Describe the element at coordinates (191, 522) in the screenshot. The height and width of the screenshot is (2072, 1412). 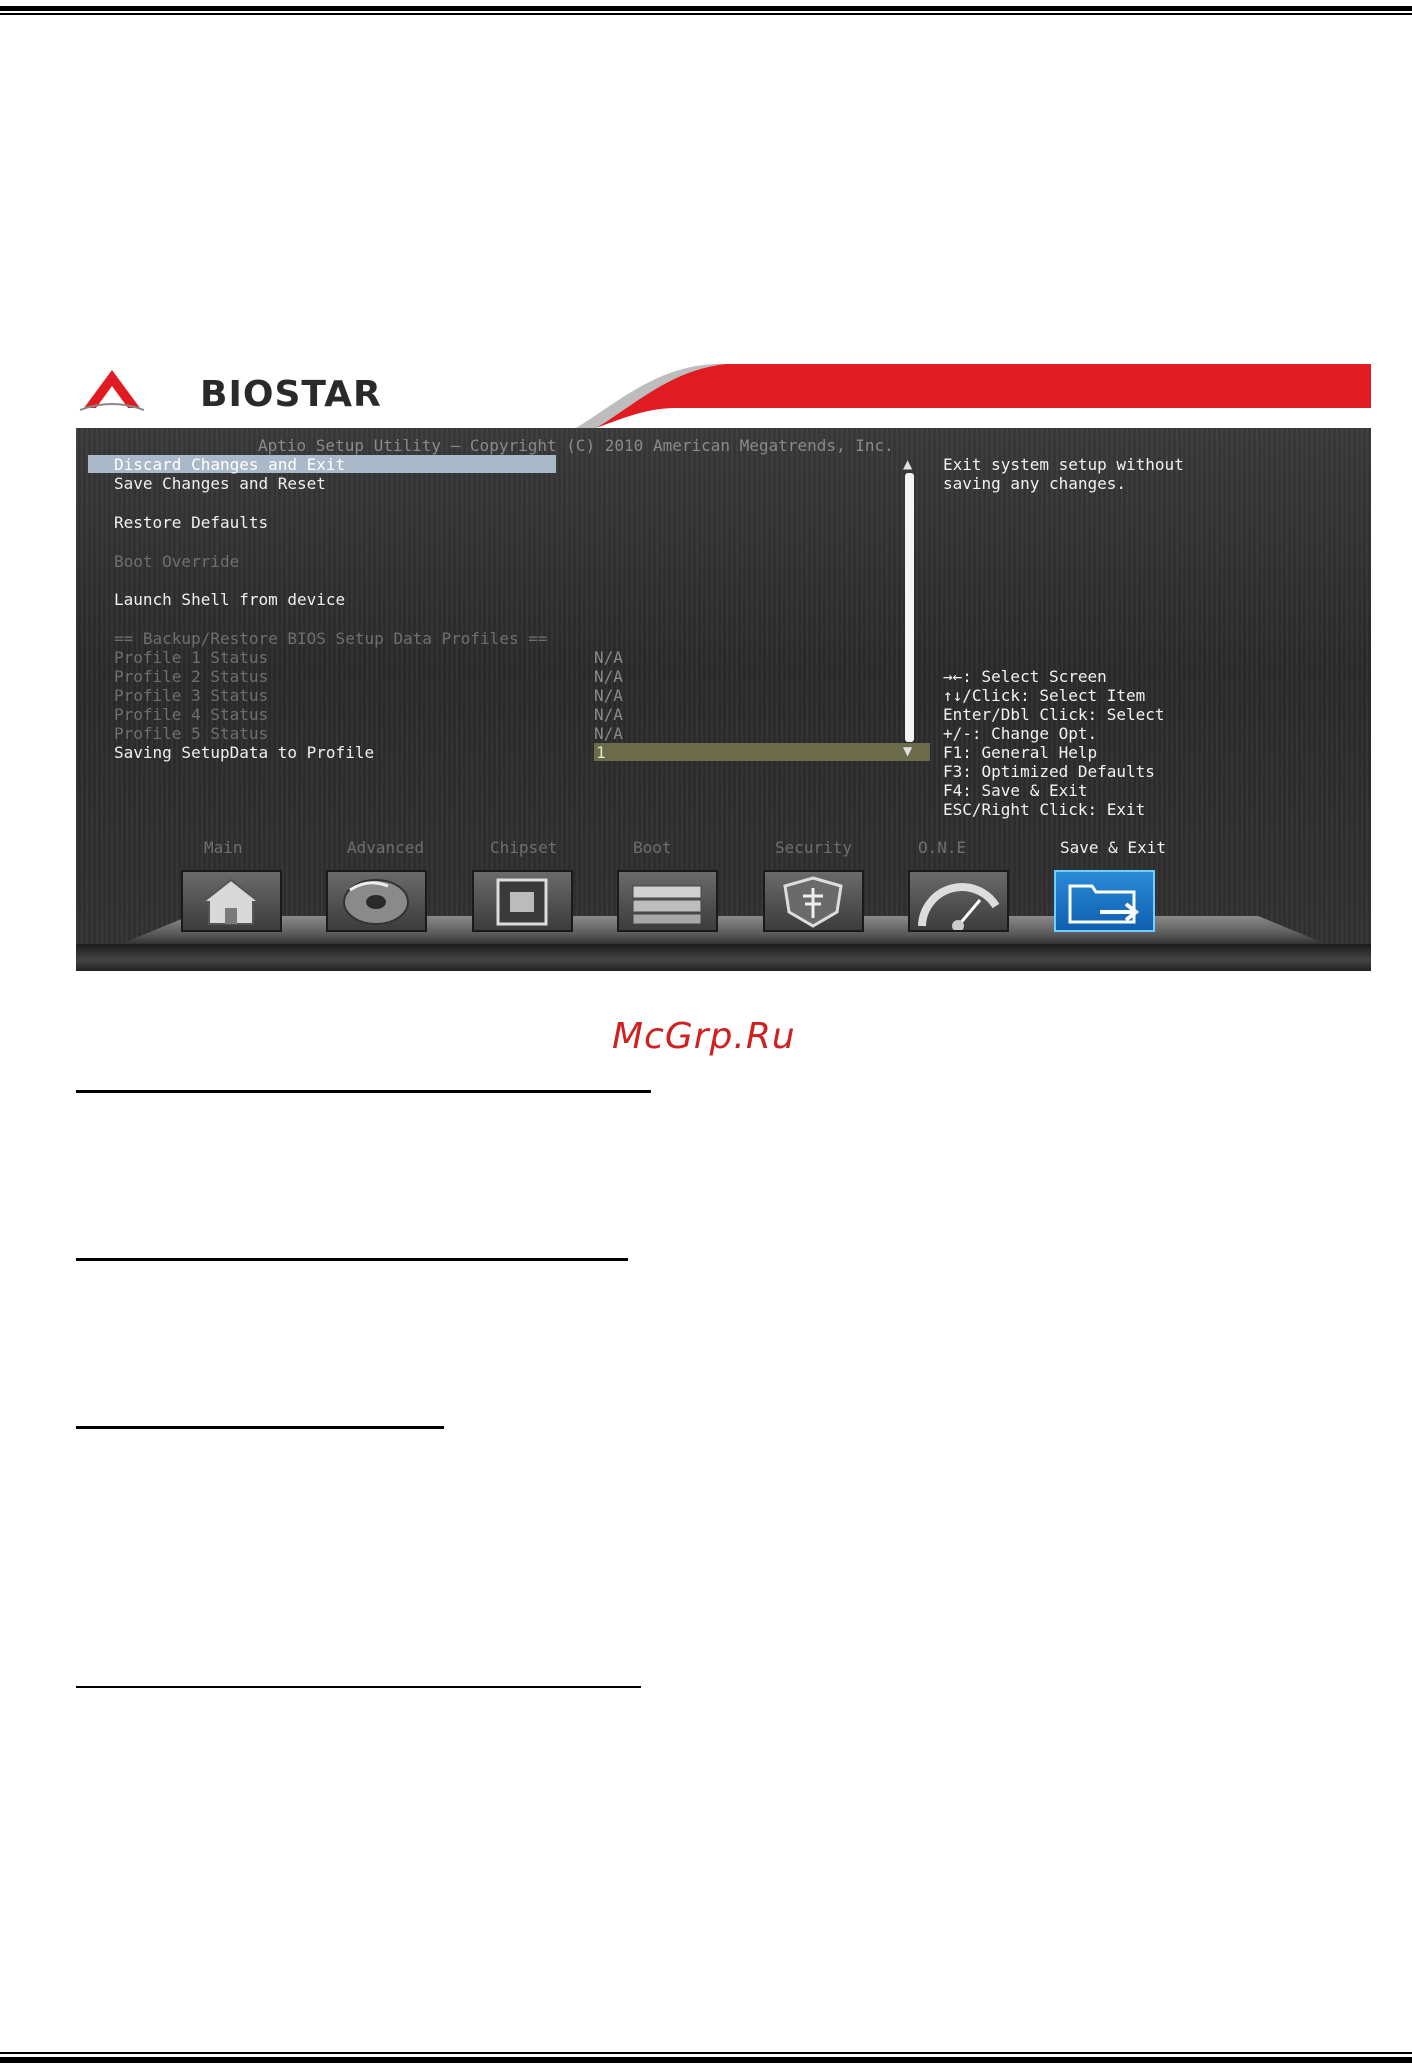
I see `menu-restore-defaults: Restore Defaults` at that location.